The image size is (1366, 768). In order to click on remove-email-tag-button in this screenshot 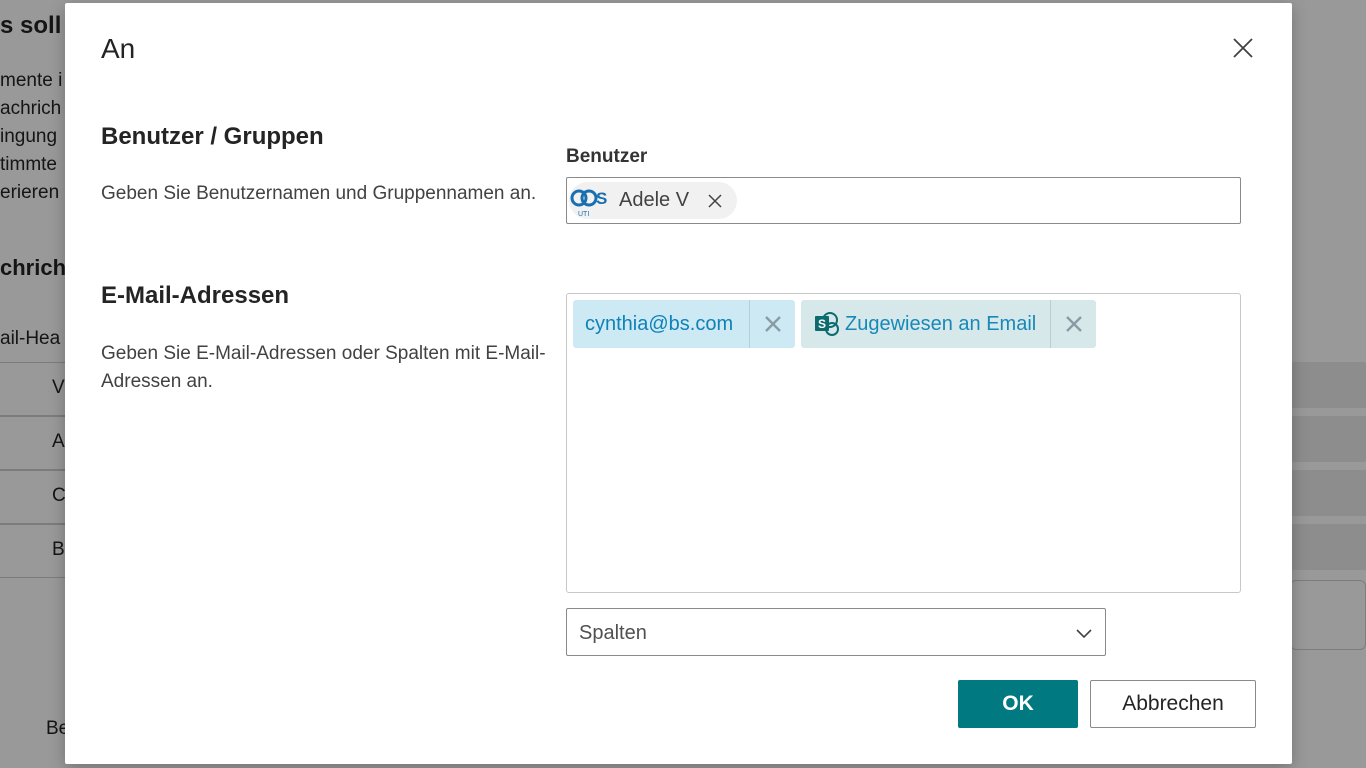, I will do `click(772, 324)`.